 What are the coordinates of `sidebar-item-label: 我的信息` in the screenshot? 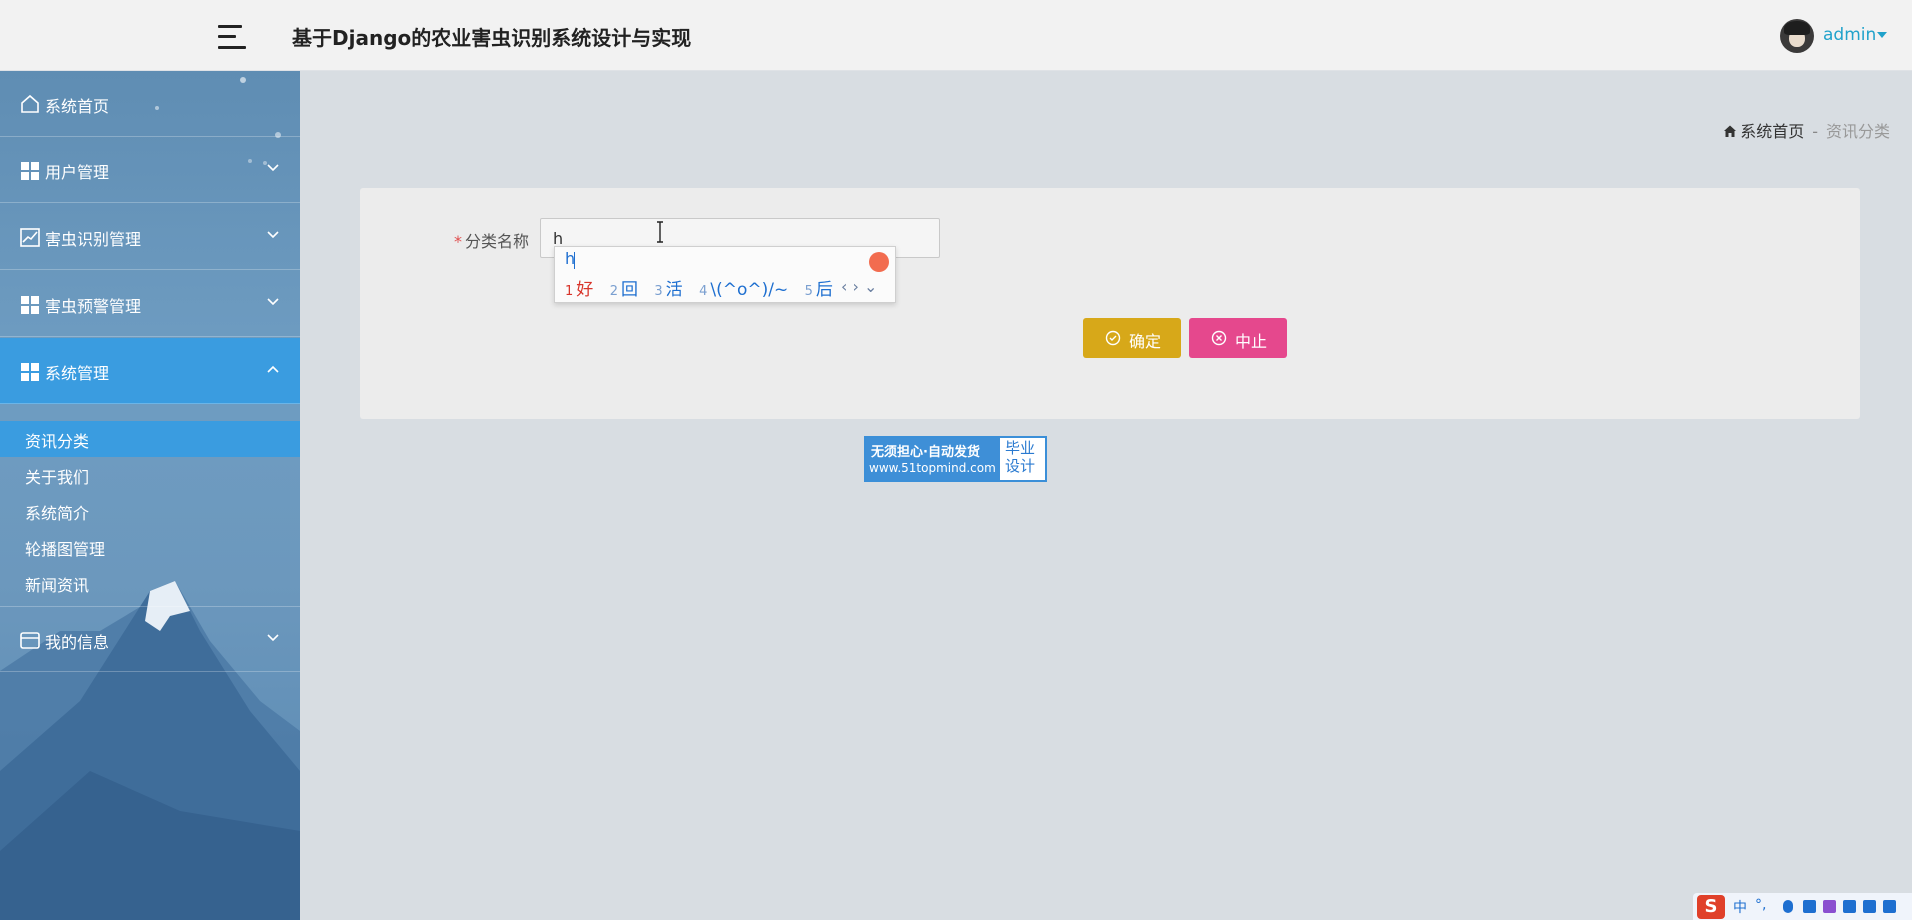 It's located at (77, 642).